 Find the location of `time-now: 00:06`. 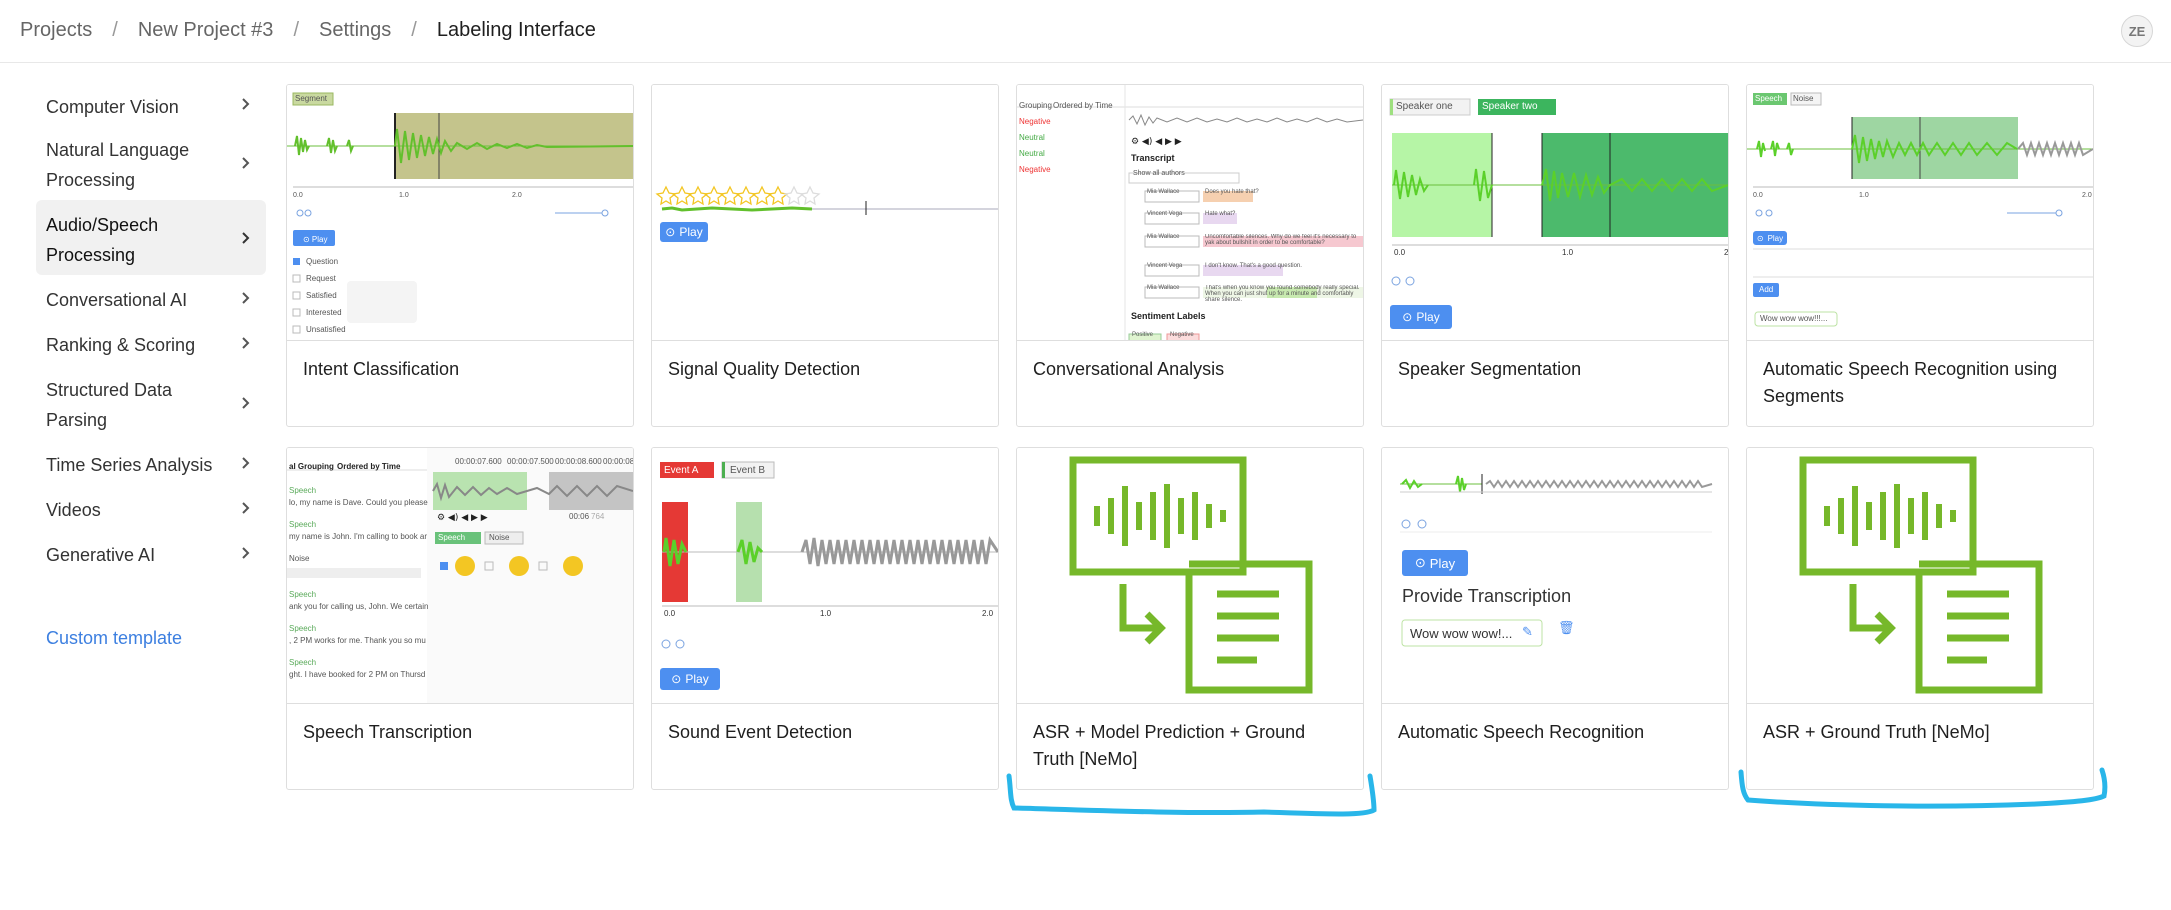

time-now: 00:06 is located at coordinates (579, 516).